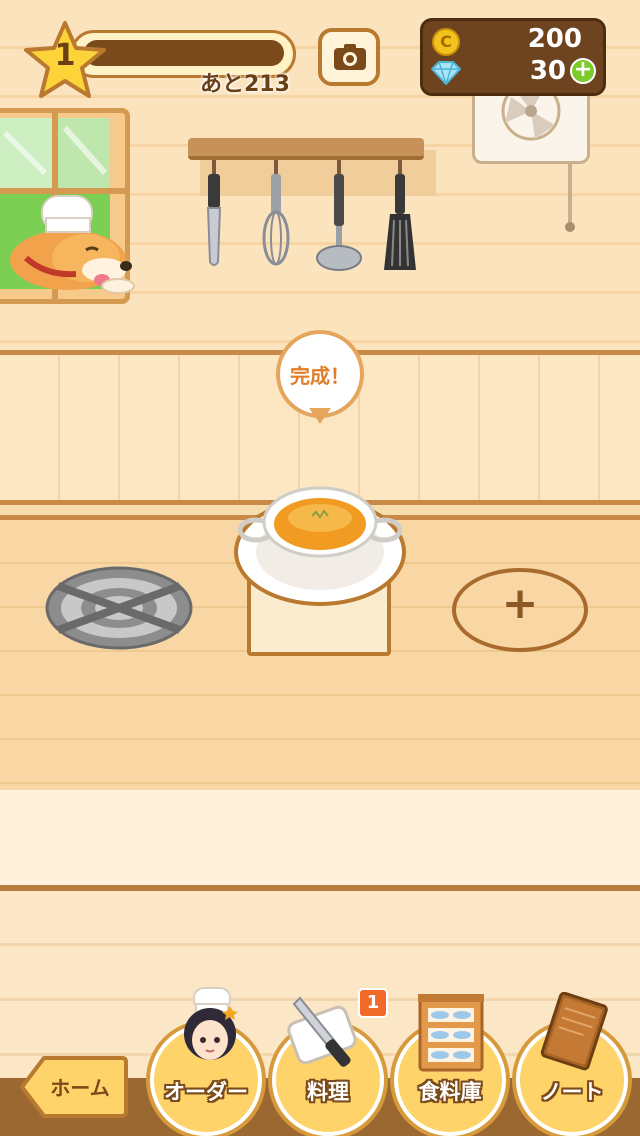 The height and width of the screenshot is (1136, 640). What do you see at coordinates (211, 1023) in the screenshot?
I see `chef-girl-icon` at bounding box center [211, 1023].